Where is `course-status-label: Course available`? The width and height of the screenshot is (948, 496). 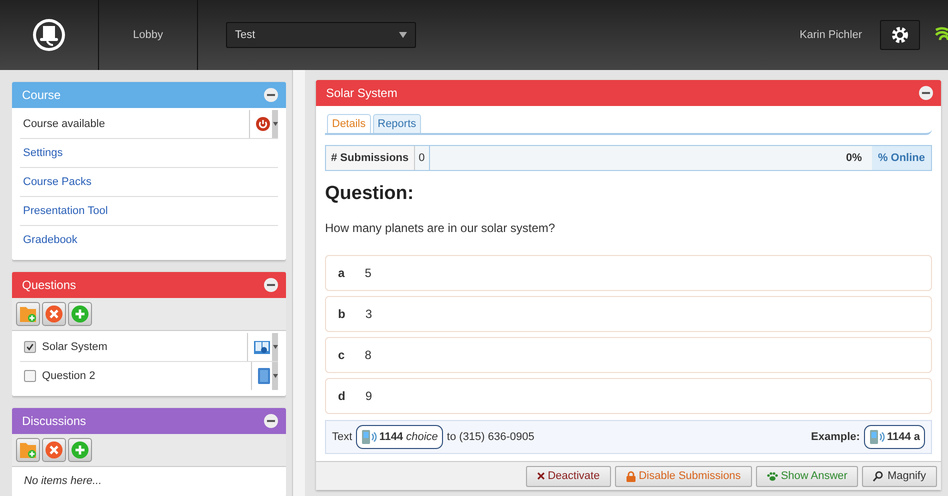 course-status-label: Course available is located at coordinates (64, 124).